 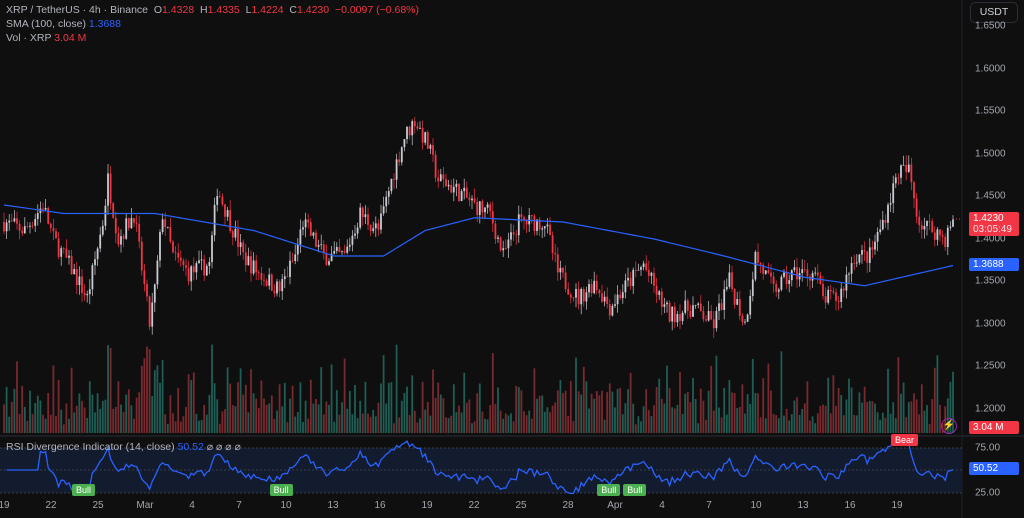 What do you see at coordinates (192, 505) in the screenshot?
I see `time-tick: 4` at bounding box center [192, 505].